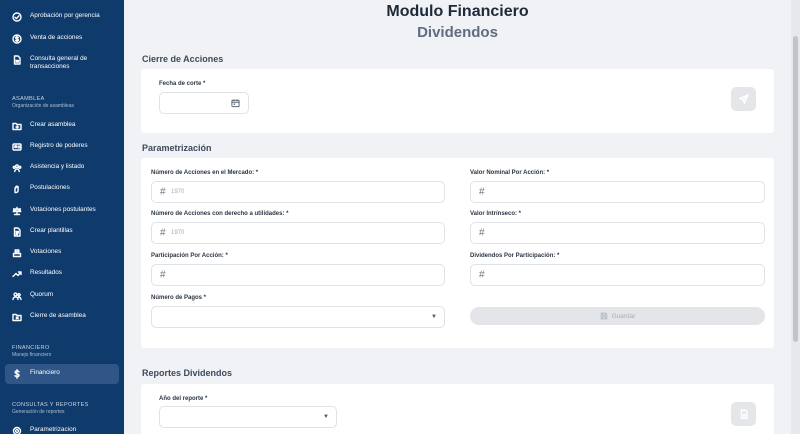  Describe the element at coordinates (46, 251) in the screenshot. I see `sidebar-item-label: Votaciones` at that location.